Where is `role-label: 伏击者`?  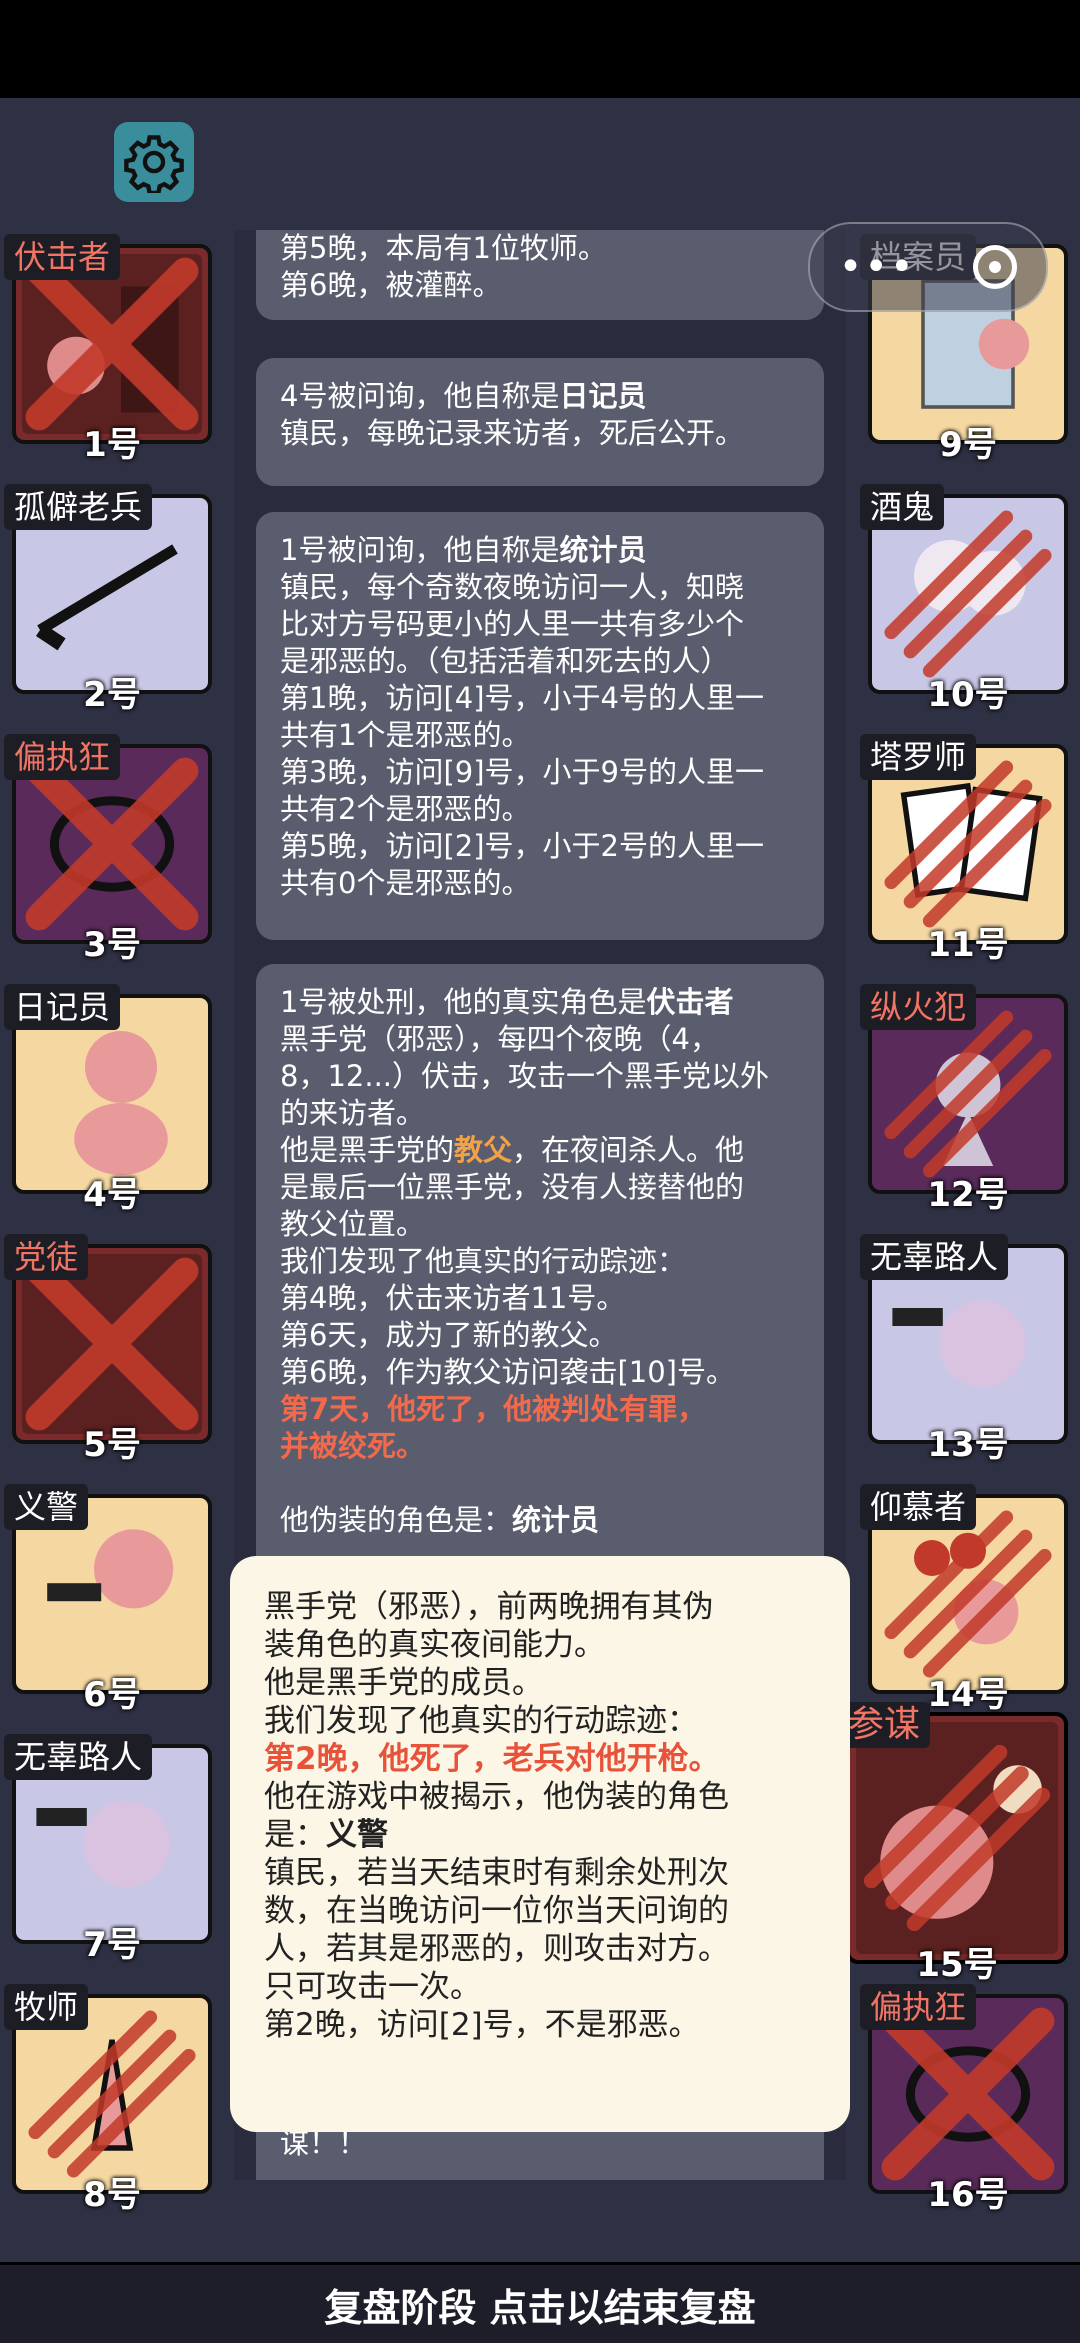 role-label: 伏击者 is located at coordinates (62, 257).